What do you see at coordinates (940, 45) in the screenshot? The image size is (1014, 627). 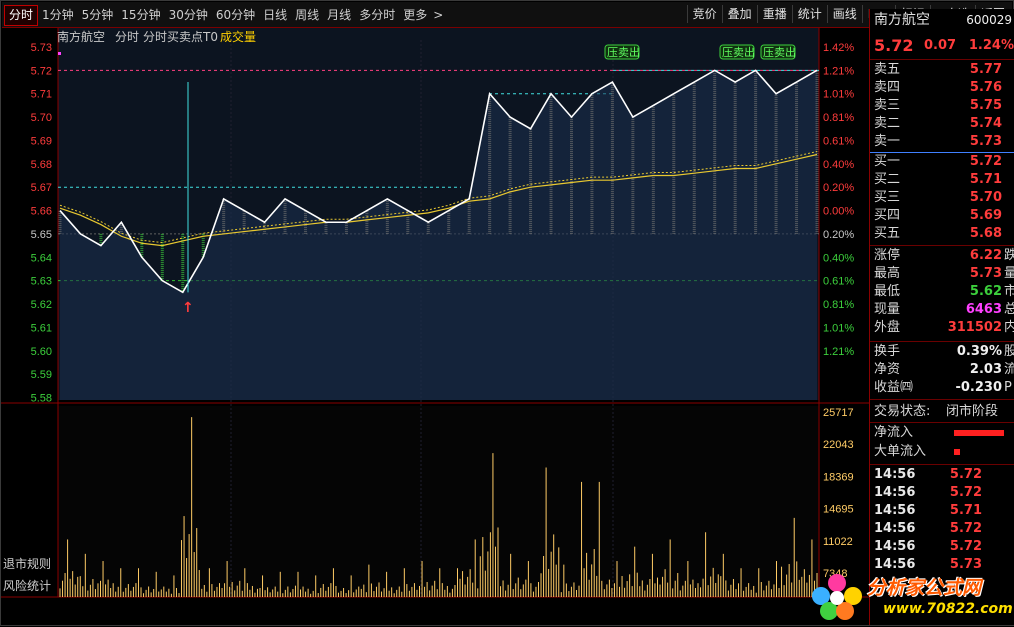 I see `price-change: 0.07` at bounding box center [940, 45].